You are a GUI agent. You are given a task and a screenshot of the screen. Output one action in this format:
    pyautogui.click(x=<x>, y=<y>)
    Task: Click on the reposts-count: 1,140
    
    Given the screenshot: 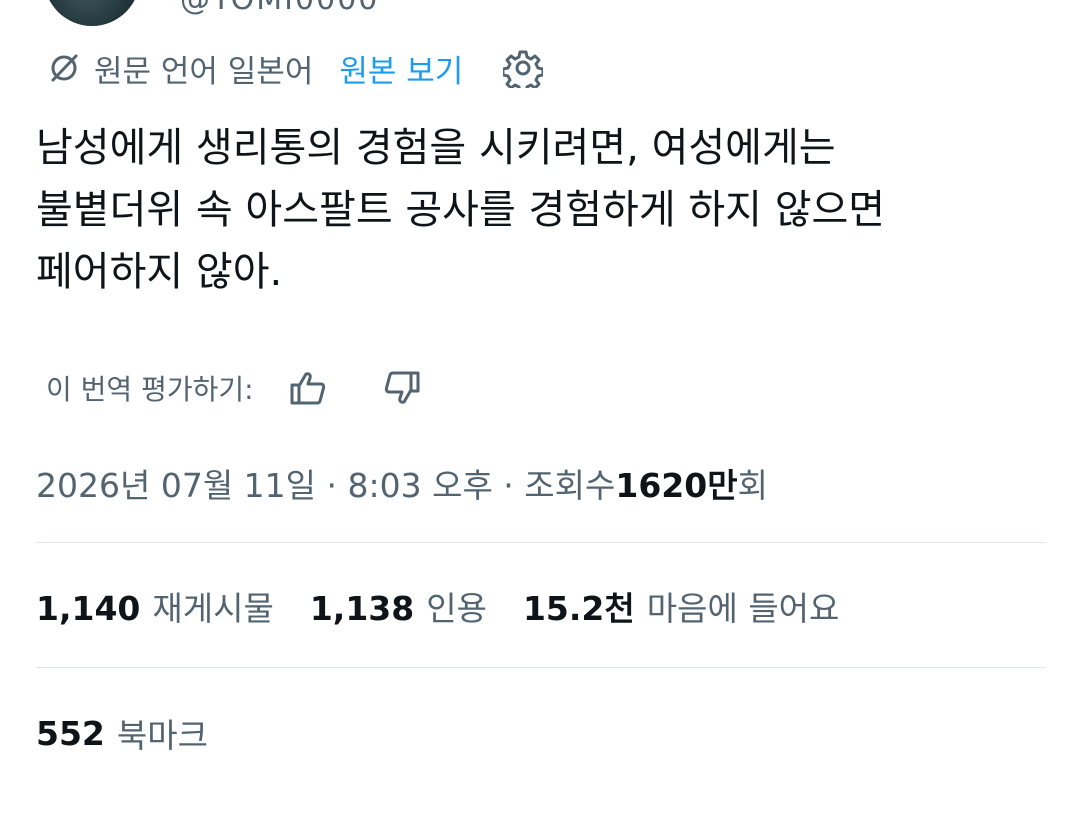 What is the action you would take?
    pyautogui.click(x=88, y=608)
    